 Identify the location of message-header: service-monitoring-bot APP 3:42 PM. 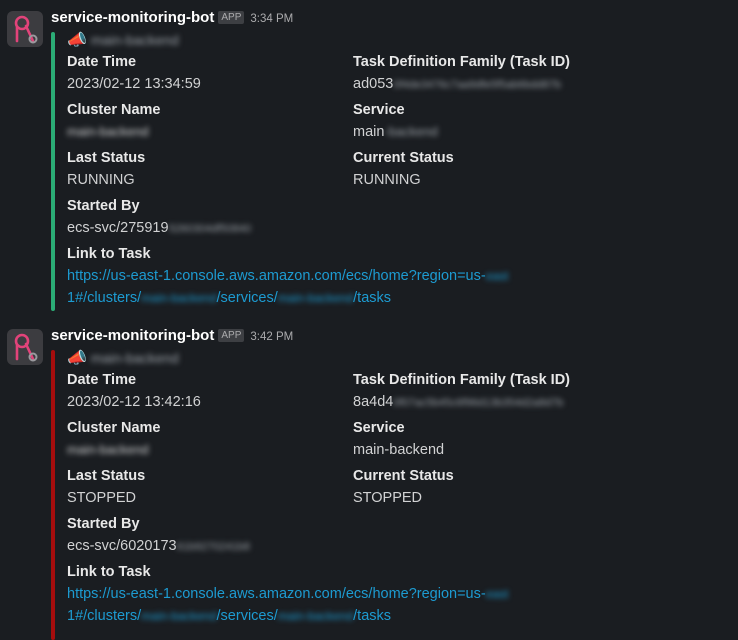
(172, 337).